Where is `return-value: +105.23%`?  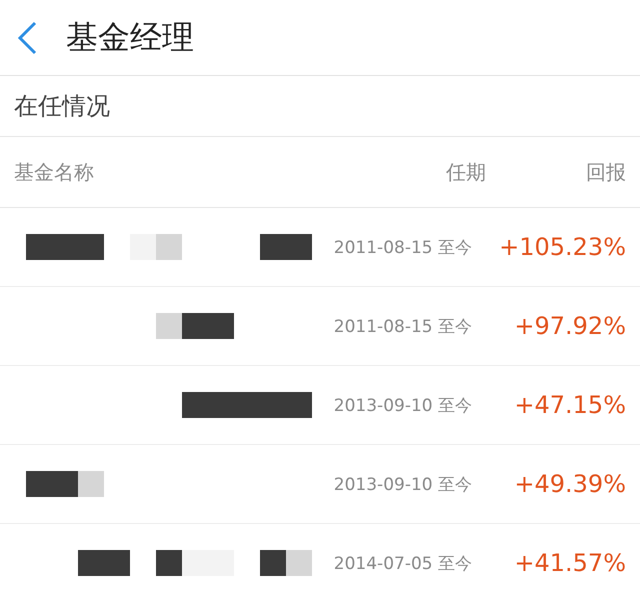 return-value: +105.23% is located at coordinates (562, 247).